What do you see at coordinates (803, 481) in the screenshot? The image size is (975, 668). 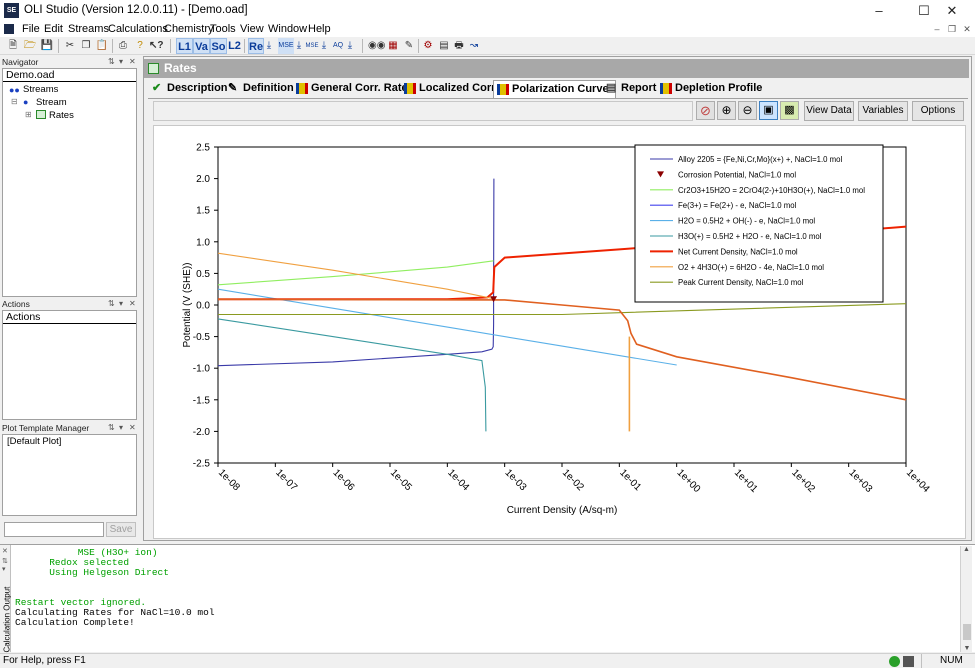 I see `x-tick-label: 1e+02` at bounding box center [803, 481].